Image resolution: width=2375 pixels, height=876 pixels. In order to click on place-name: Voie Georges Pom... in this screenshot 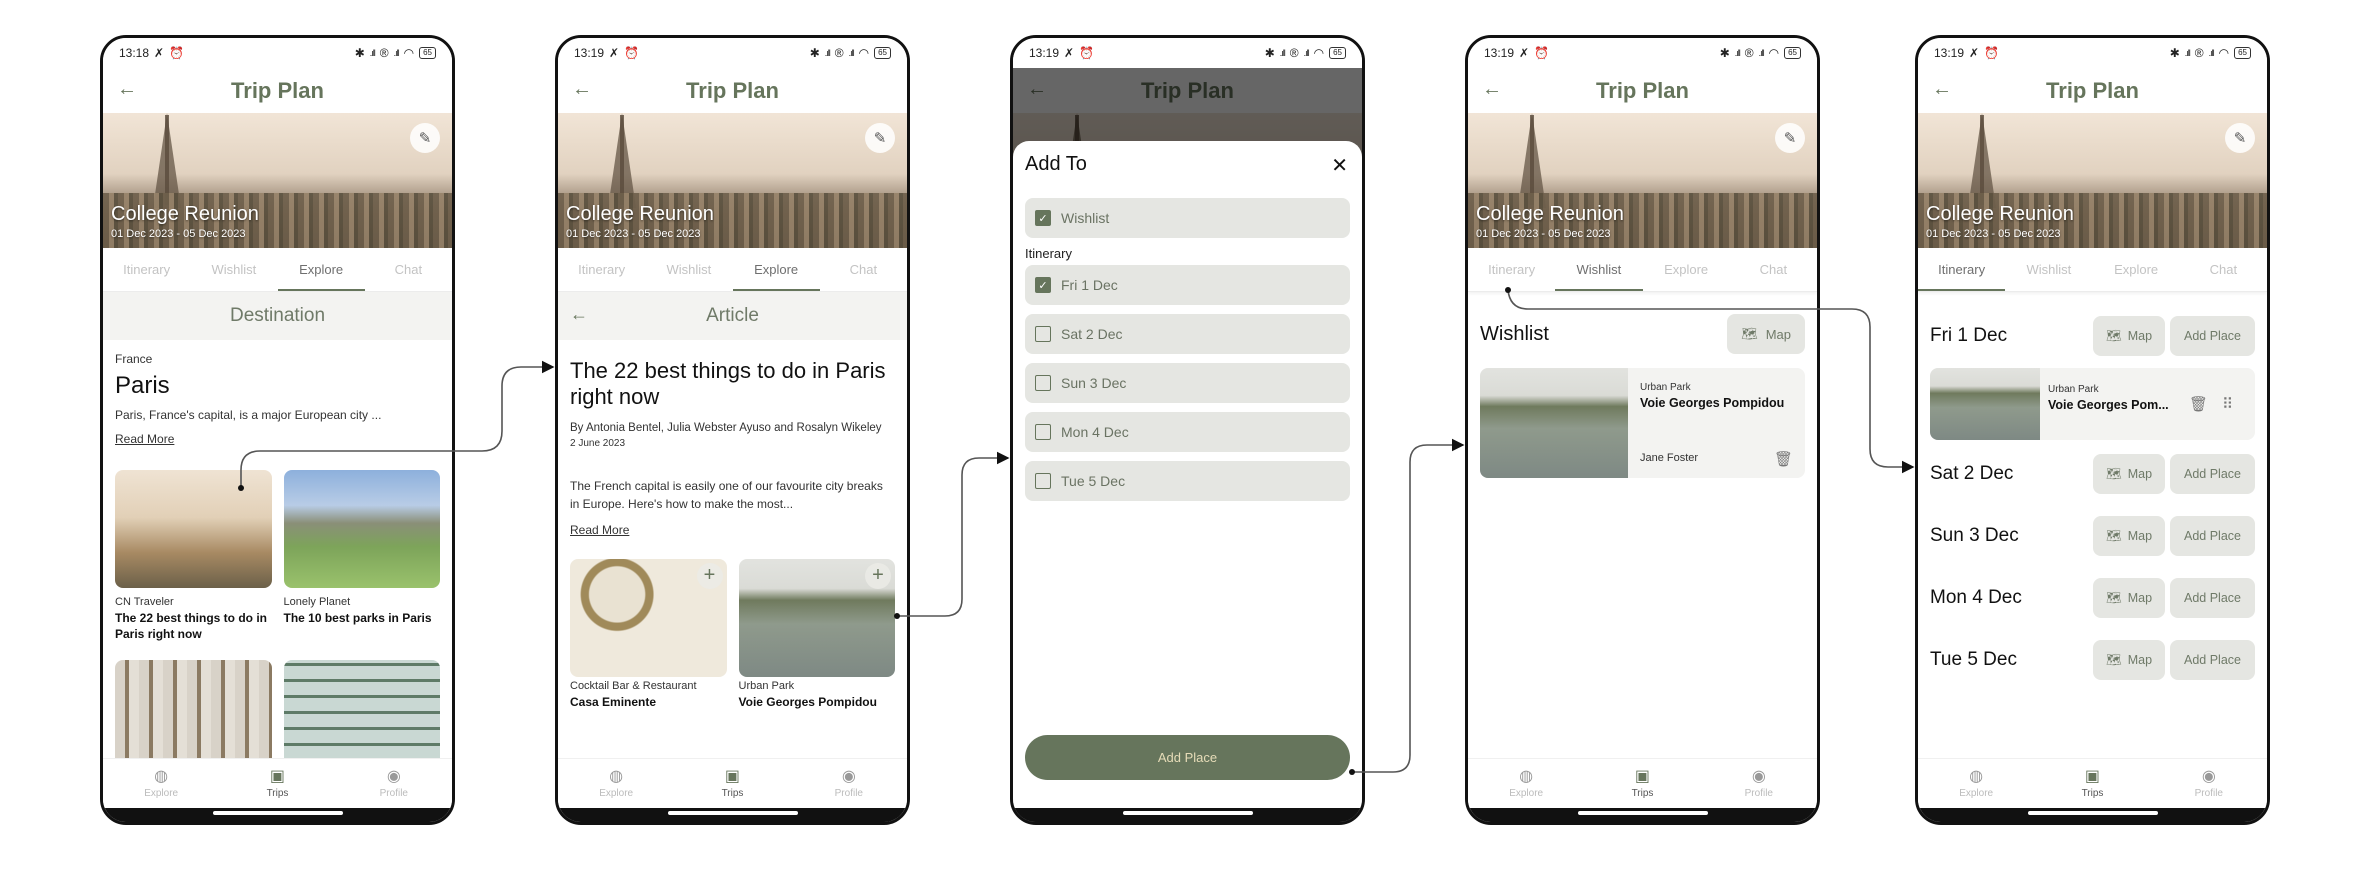, I will do `click(2108, 405)`.